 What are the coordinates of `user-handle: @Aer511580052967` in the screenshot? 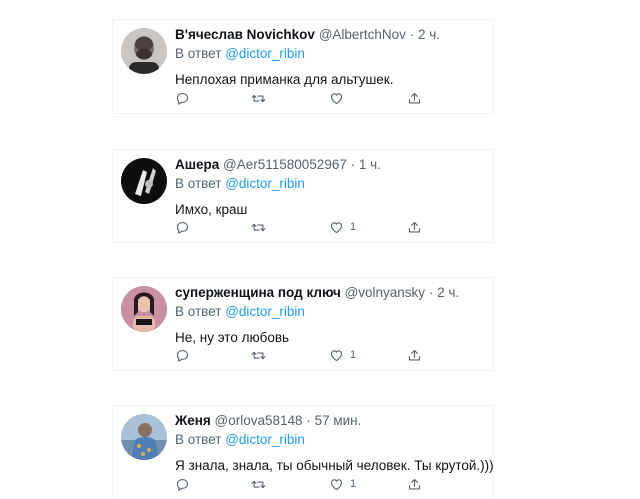 It's located at (285, 164).